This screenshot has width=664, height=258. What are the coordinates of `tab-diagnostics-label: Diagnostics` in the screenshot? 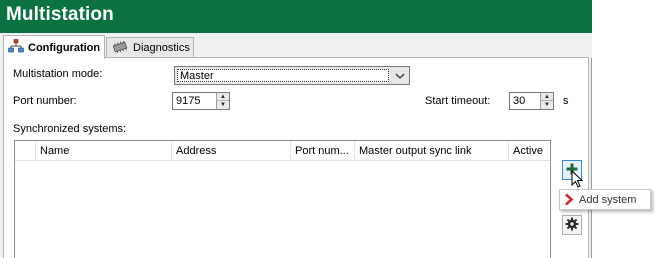 It's located at (161, 48).